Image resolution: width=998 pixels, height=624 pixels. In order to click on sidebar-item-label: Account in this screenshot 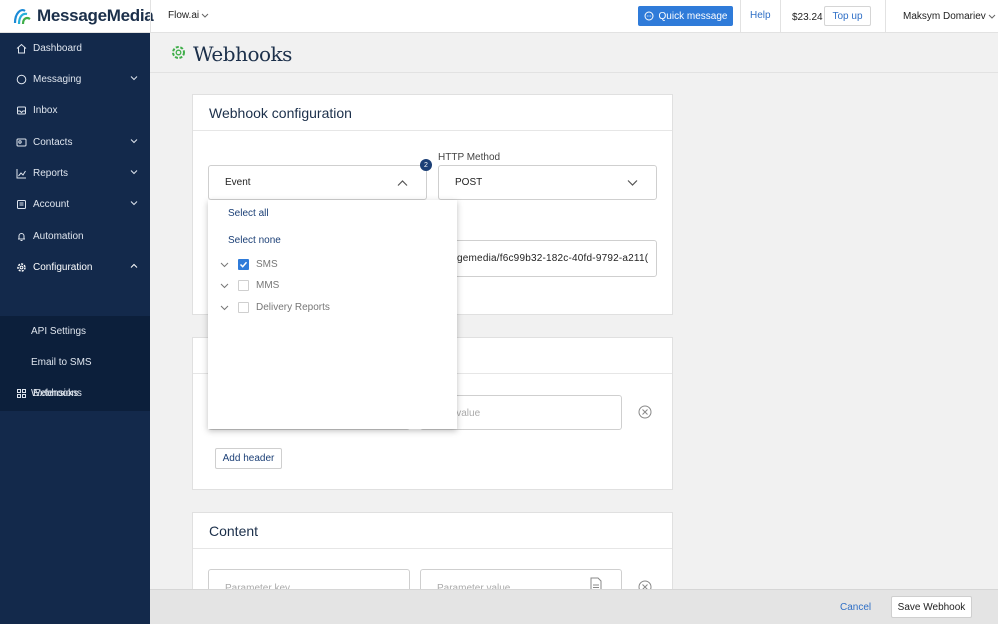, I will do `click(51, 204)`.